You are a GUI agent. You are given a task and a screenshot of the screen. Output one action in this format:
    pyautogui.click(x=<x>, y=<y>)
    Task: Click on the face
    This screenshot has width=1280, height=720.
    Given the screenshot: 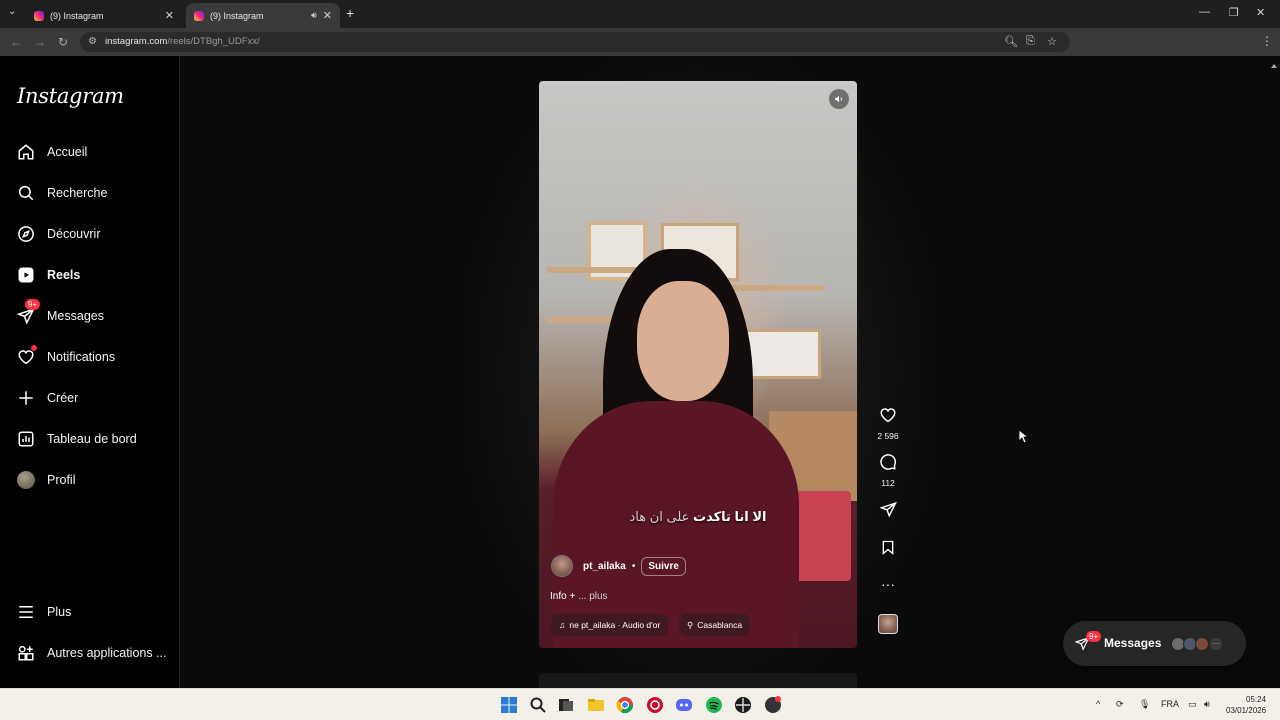 What is the action you would take?
    pyautogui.click(x=683, y=341)
    